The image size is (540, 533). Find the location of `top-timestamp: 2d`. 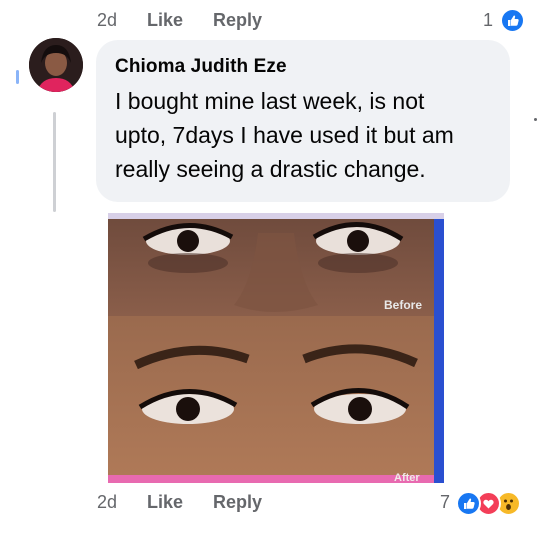

top-timestamp: 2d is located at coordinates (107, 20).